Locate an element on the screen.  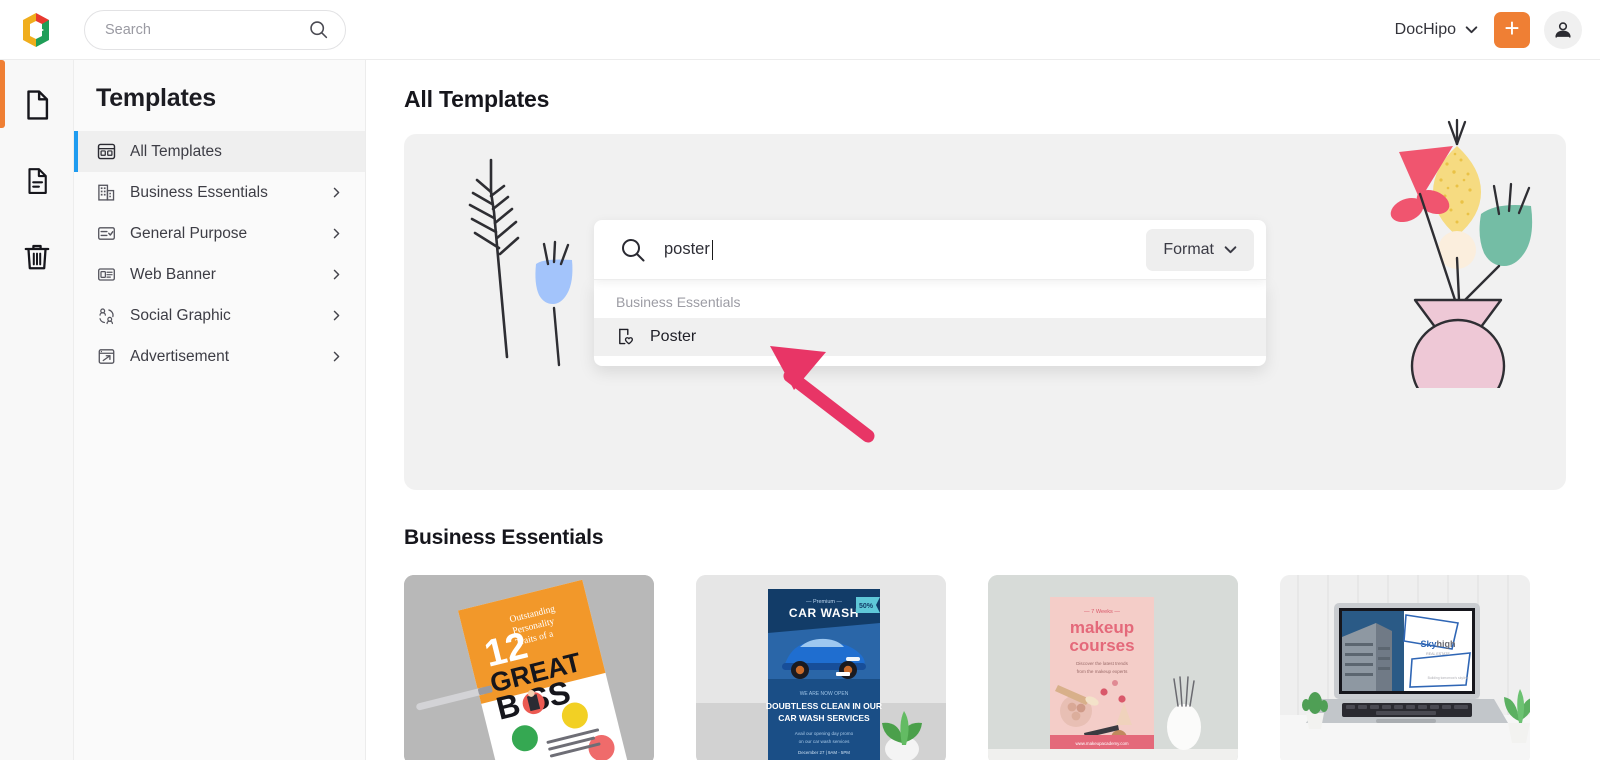
header-search is located at coordinates (215, 29).